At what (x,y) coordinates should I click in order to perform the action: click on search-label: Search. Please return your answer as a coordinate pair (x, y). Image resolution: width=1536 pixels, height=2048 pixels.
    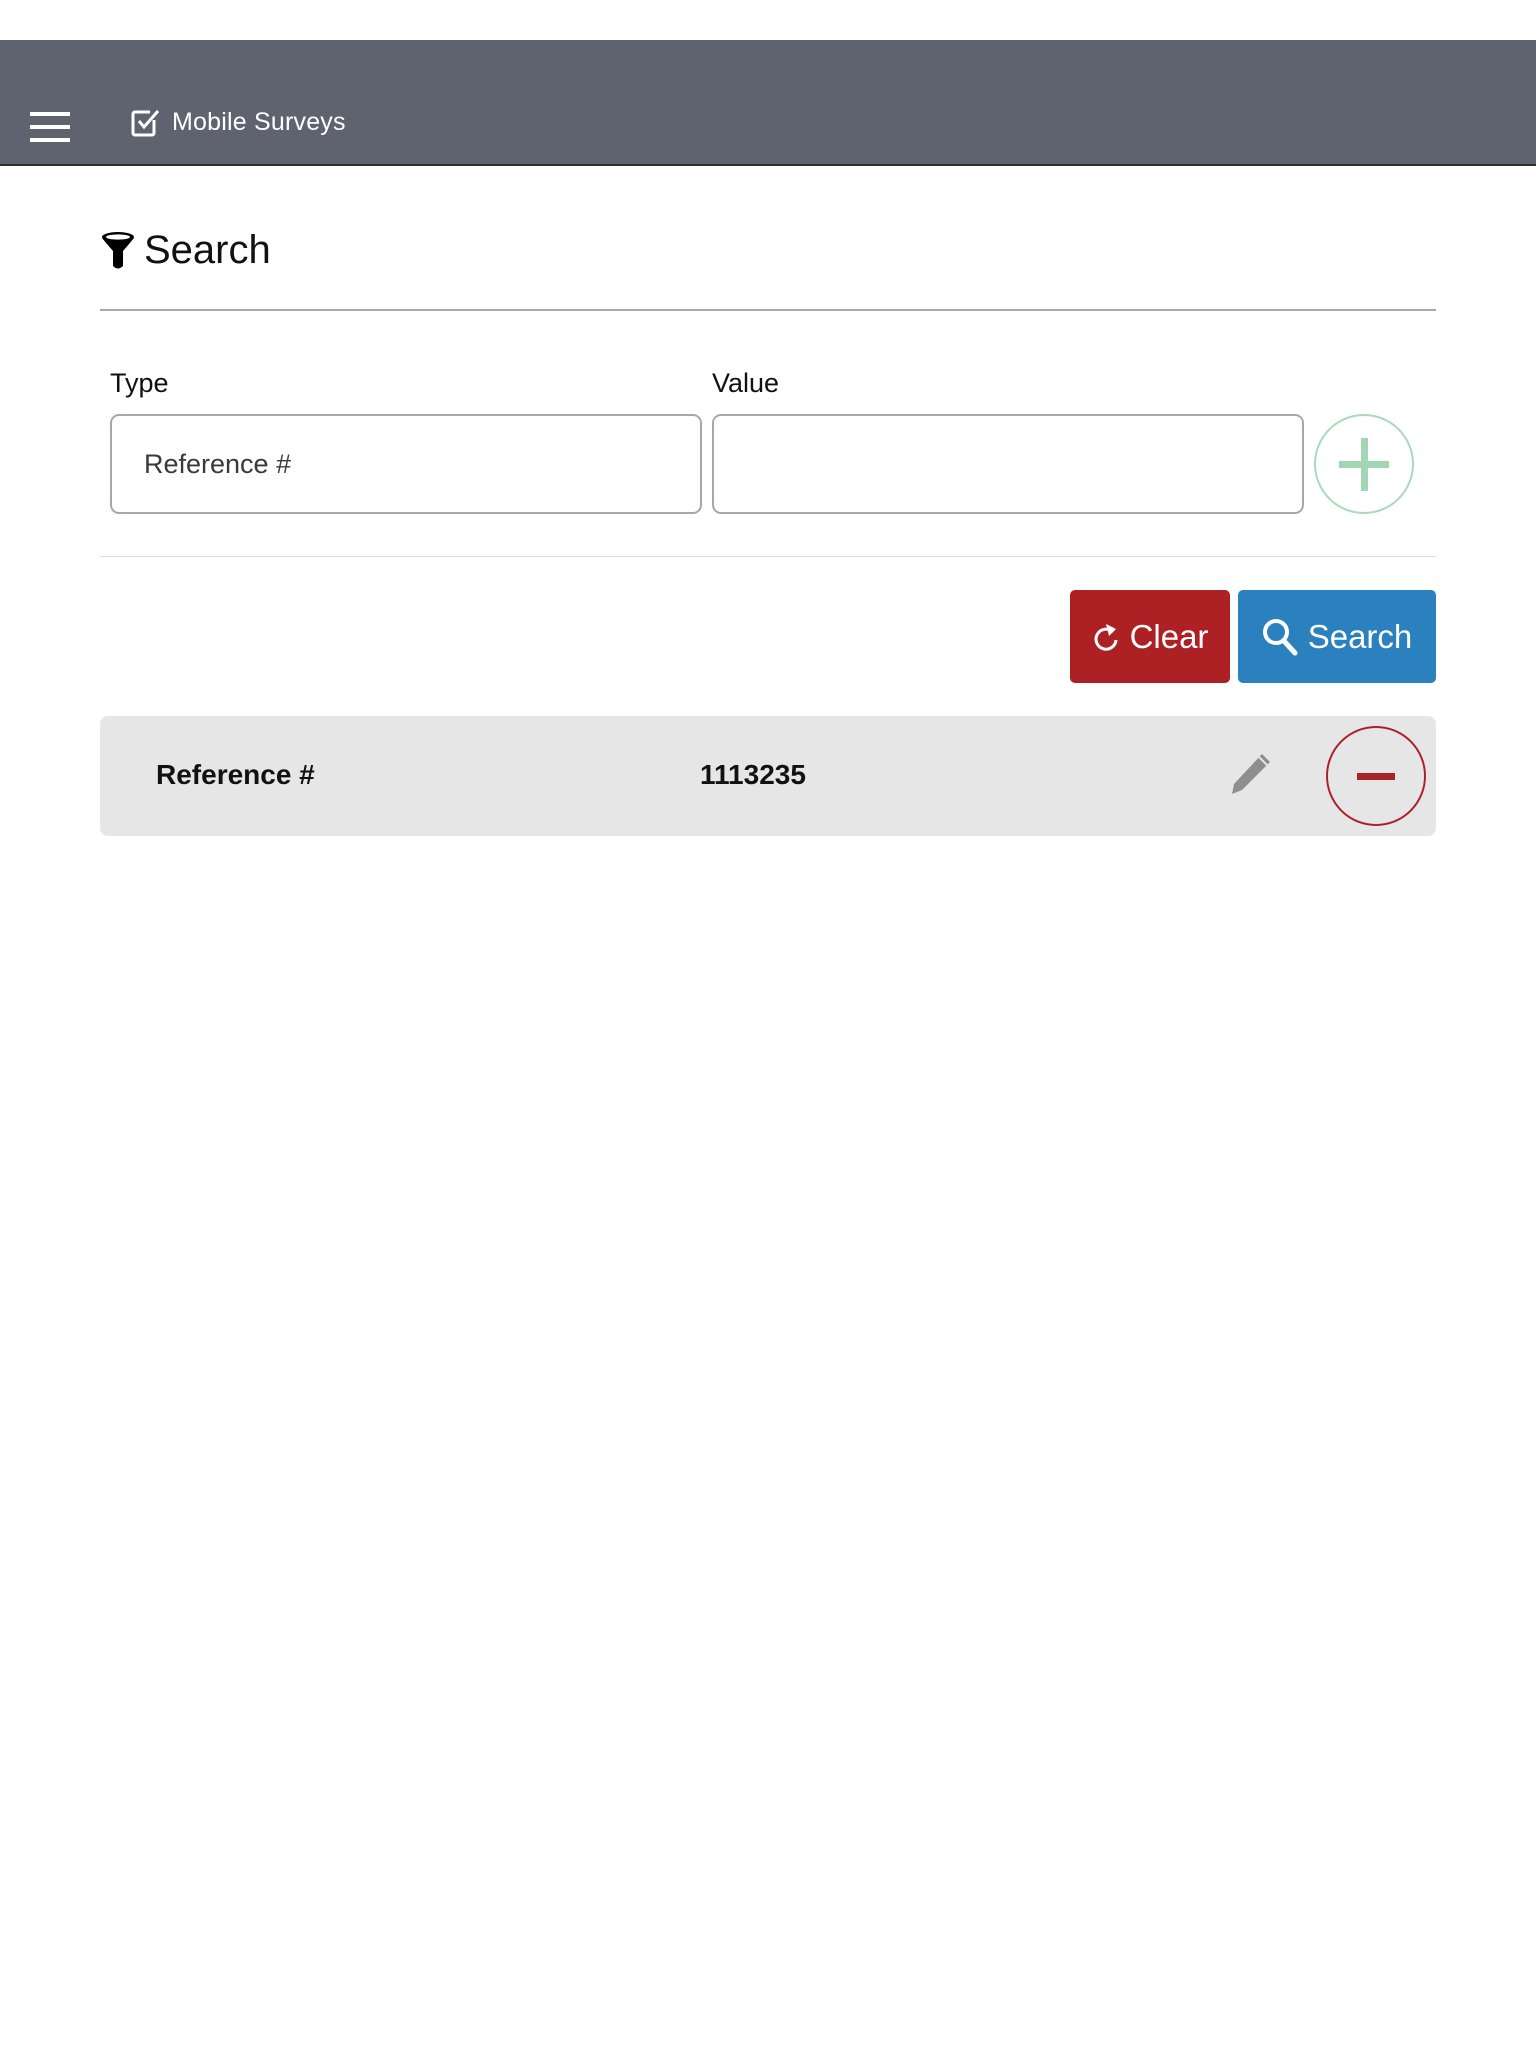
    Looking at the image, I should click on (1360, 636).